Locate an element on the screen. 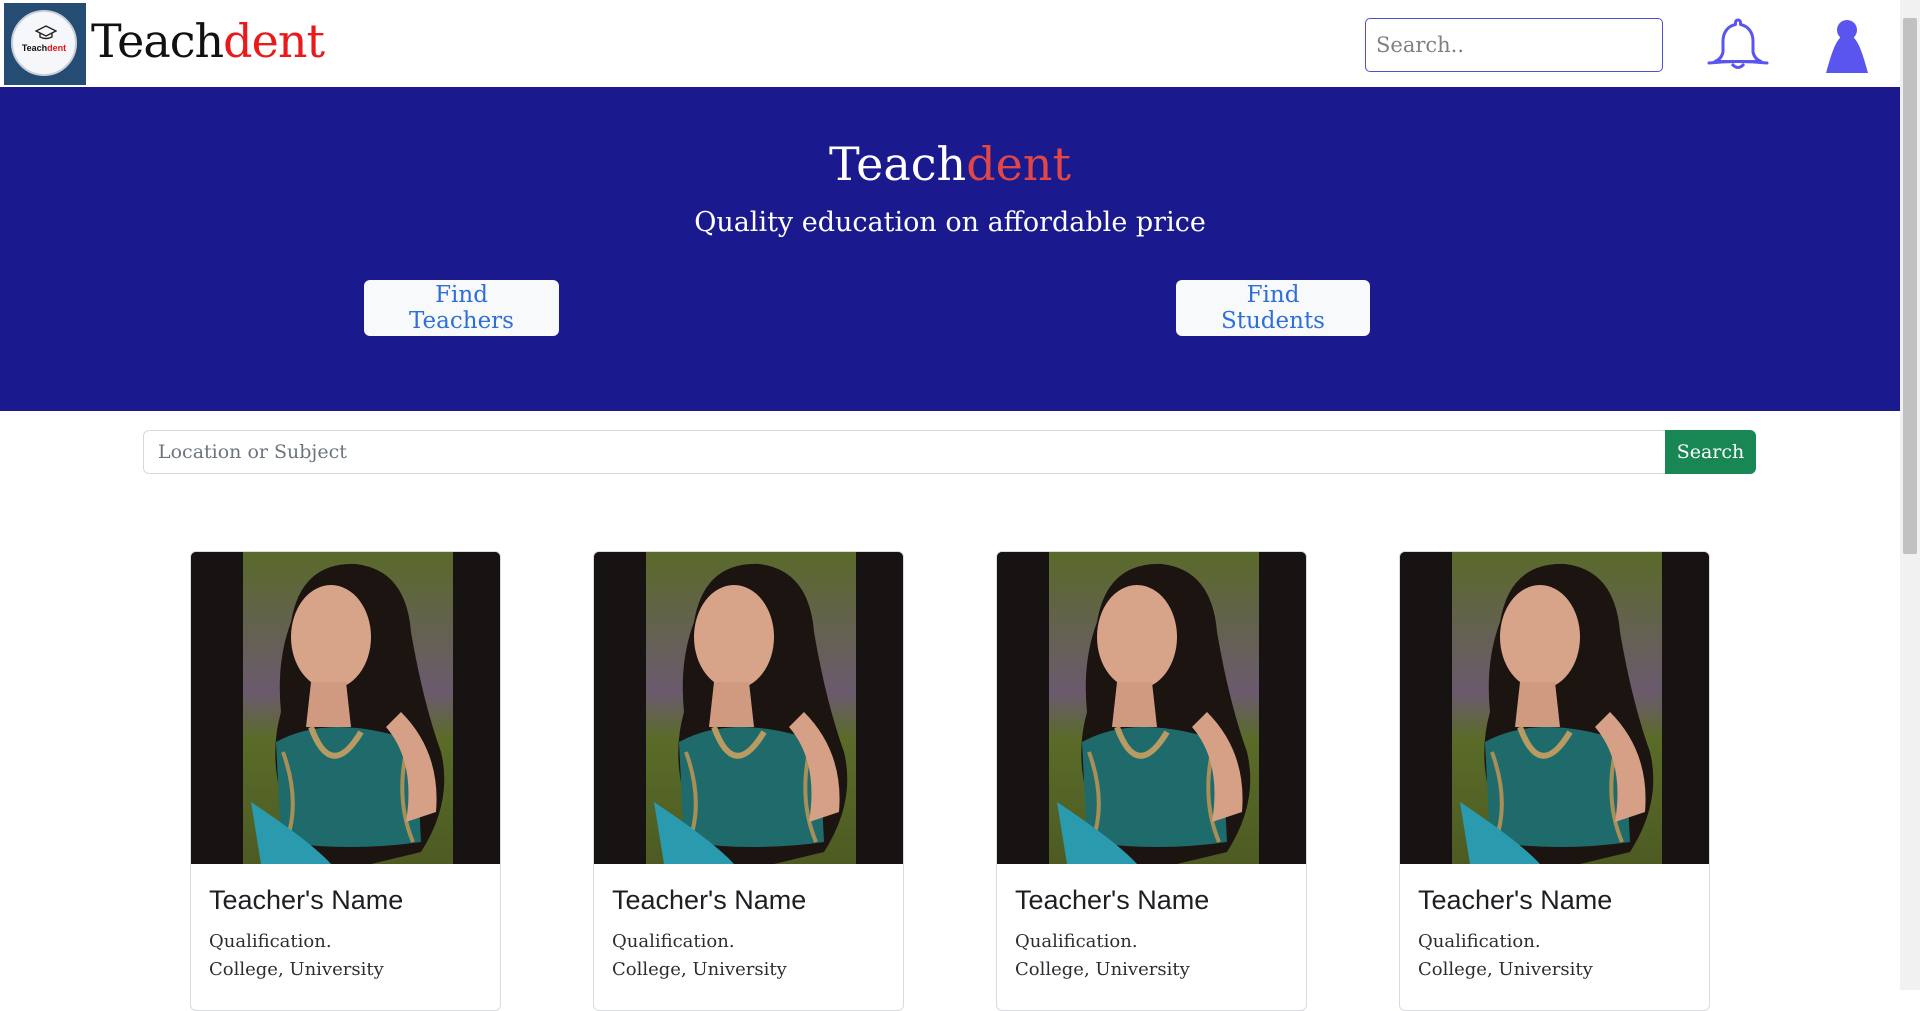 Image resolution: width=1920 pixels, height=1011 pixels. location-search-bar: Search is located at coordinates (949, 452).